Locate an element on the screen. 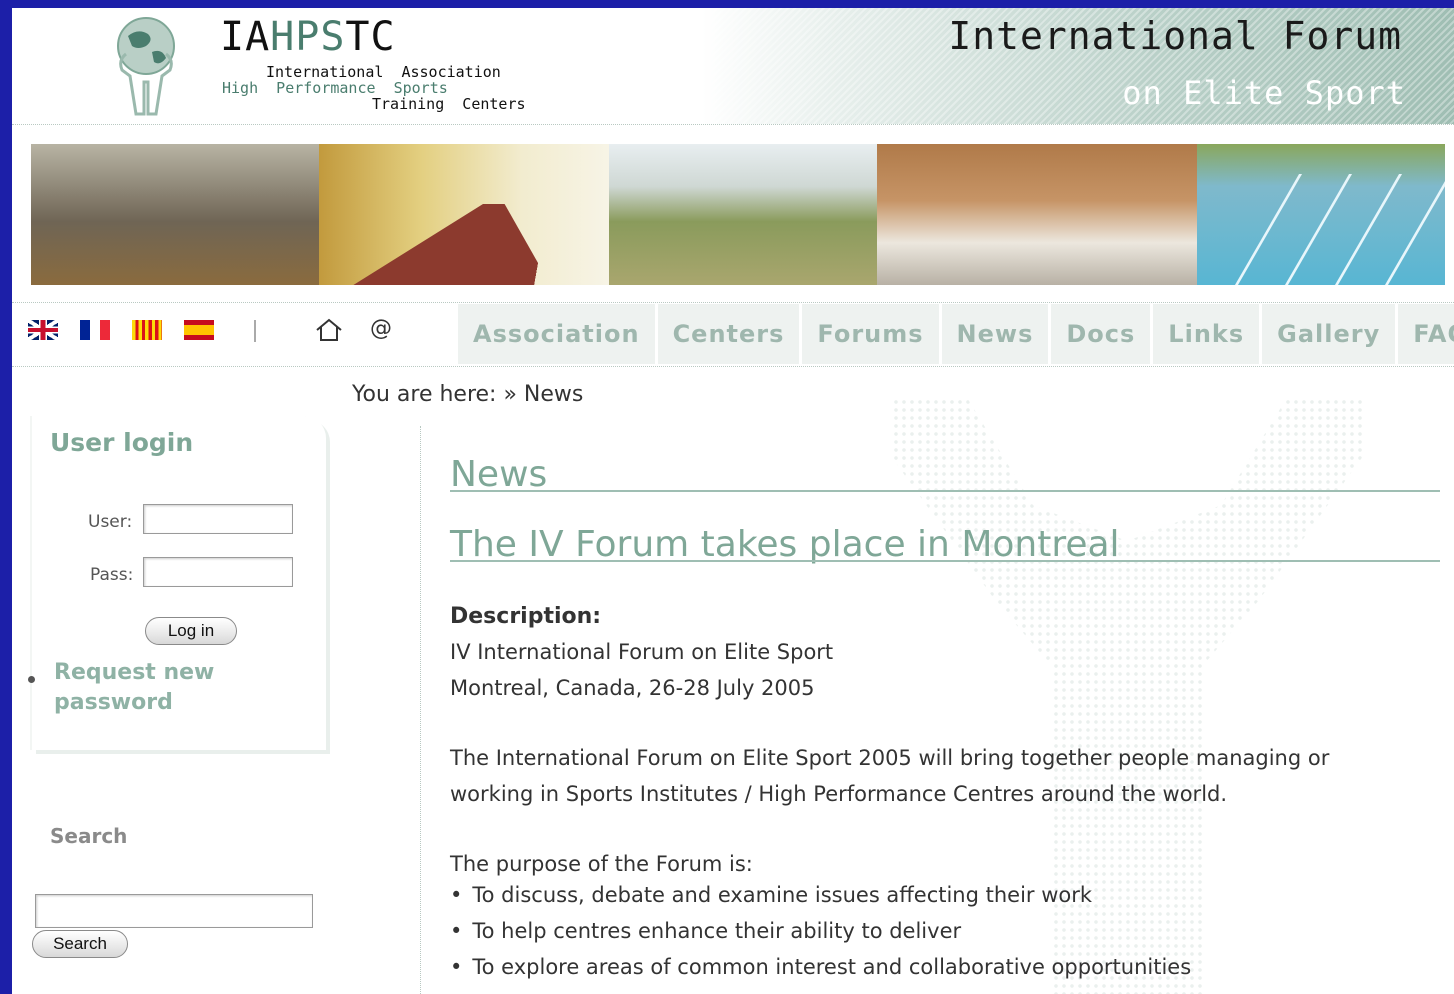  logo-acronym-start: IA is located at coordinates (245, 37).